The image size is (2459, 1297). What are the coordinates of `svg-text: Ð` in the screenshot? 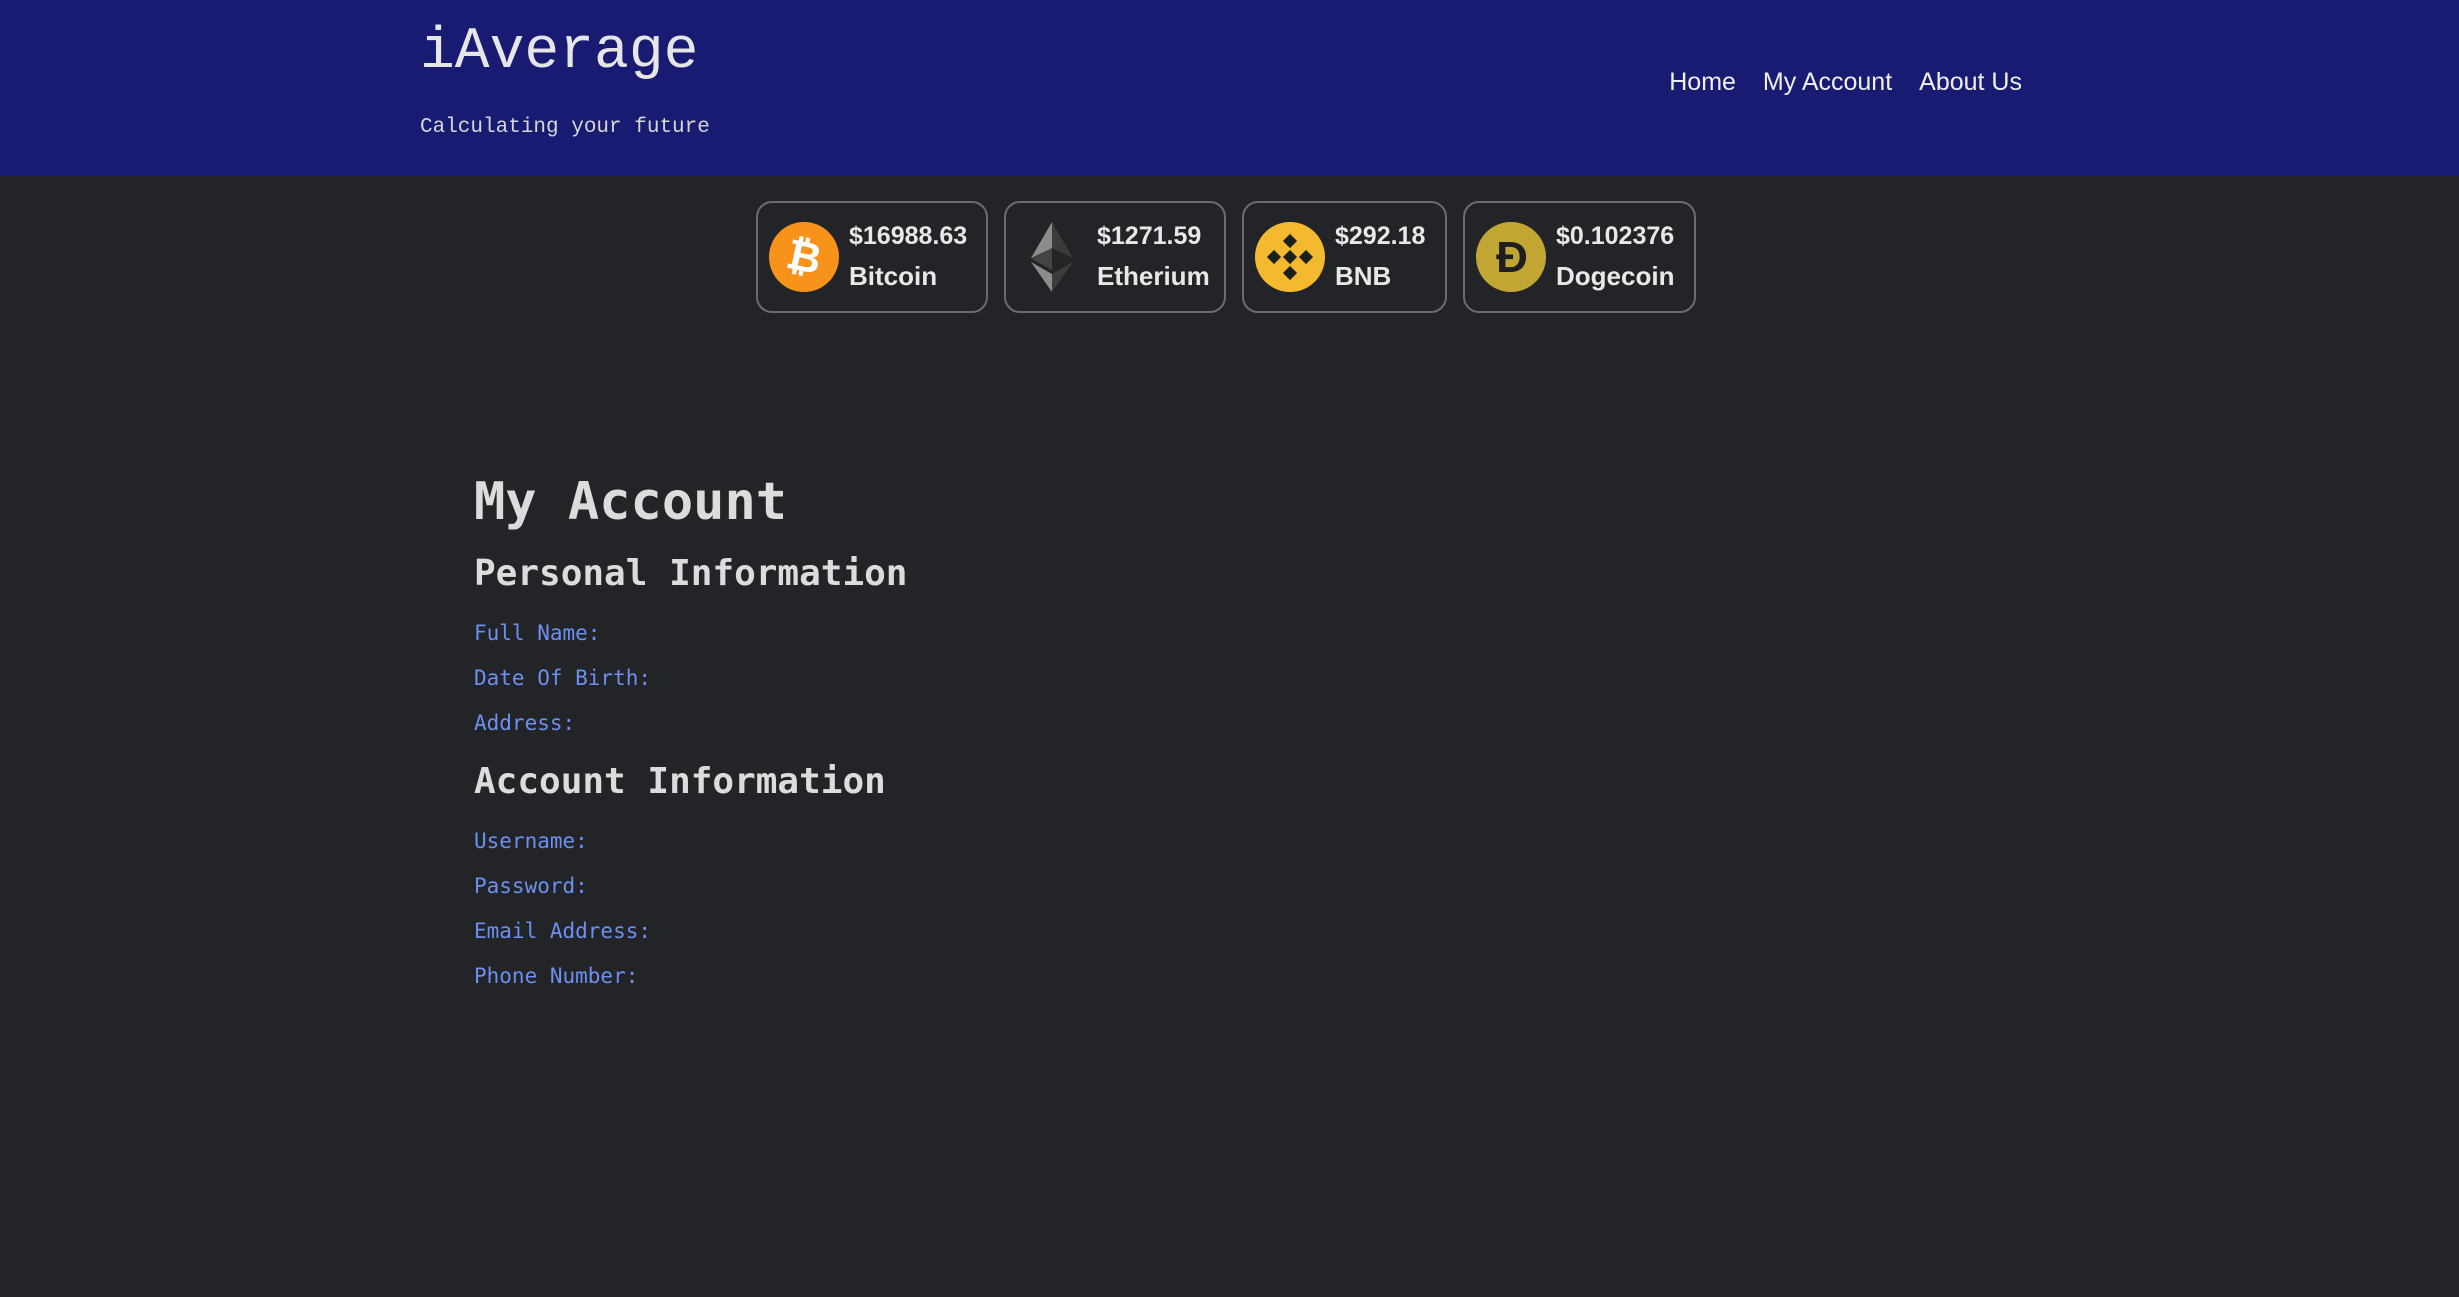 It's located at (1512, 257).